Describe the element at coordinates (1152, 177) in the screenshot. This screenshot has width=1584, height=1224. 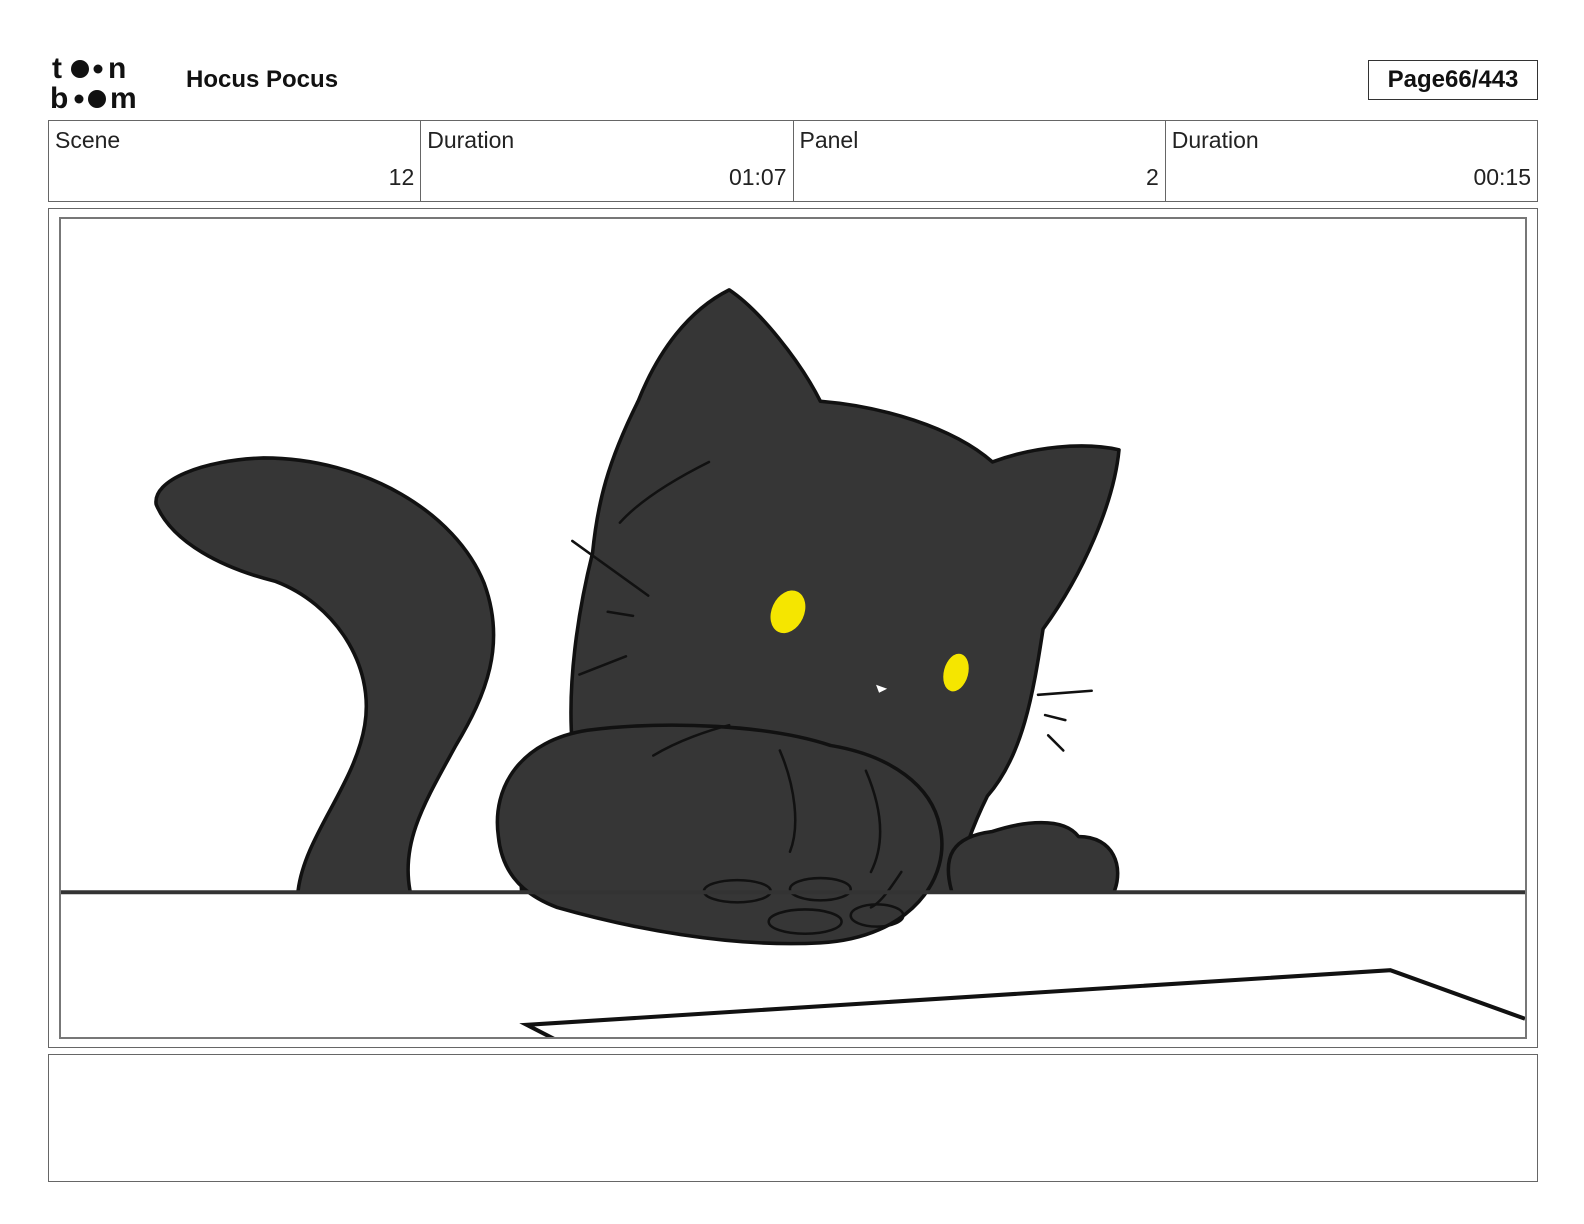
I see `panel-value: 2` at that location.